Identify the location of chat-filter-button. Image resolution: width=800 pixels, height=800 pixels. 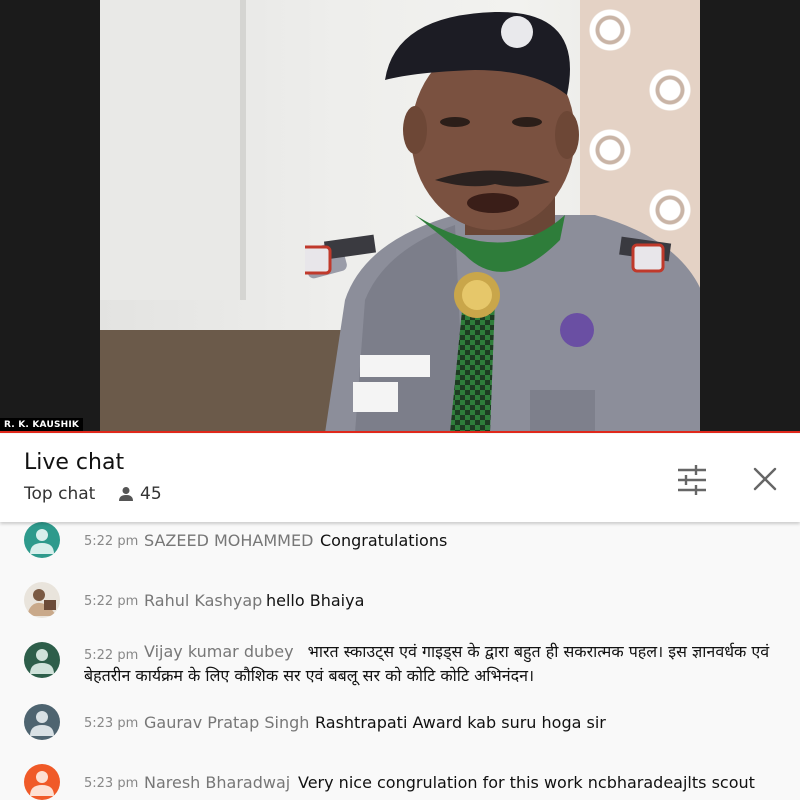
(692, 480).